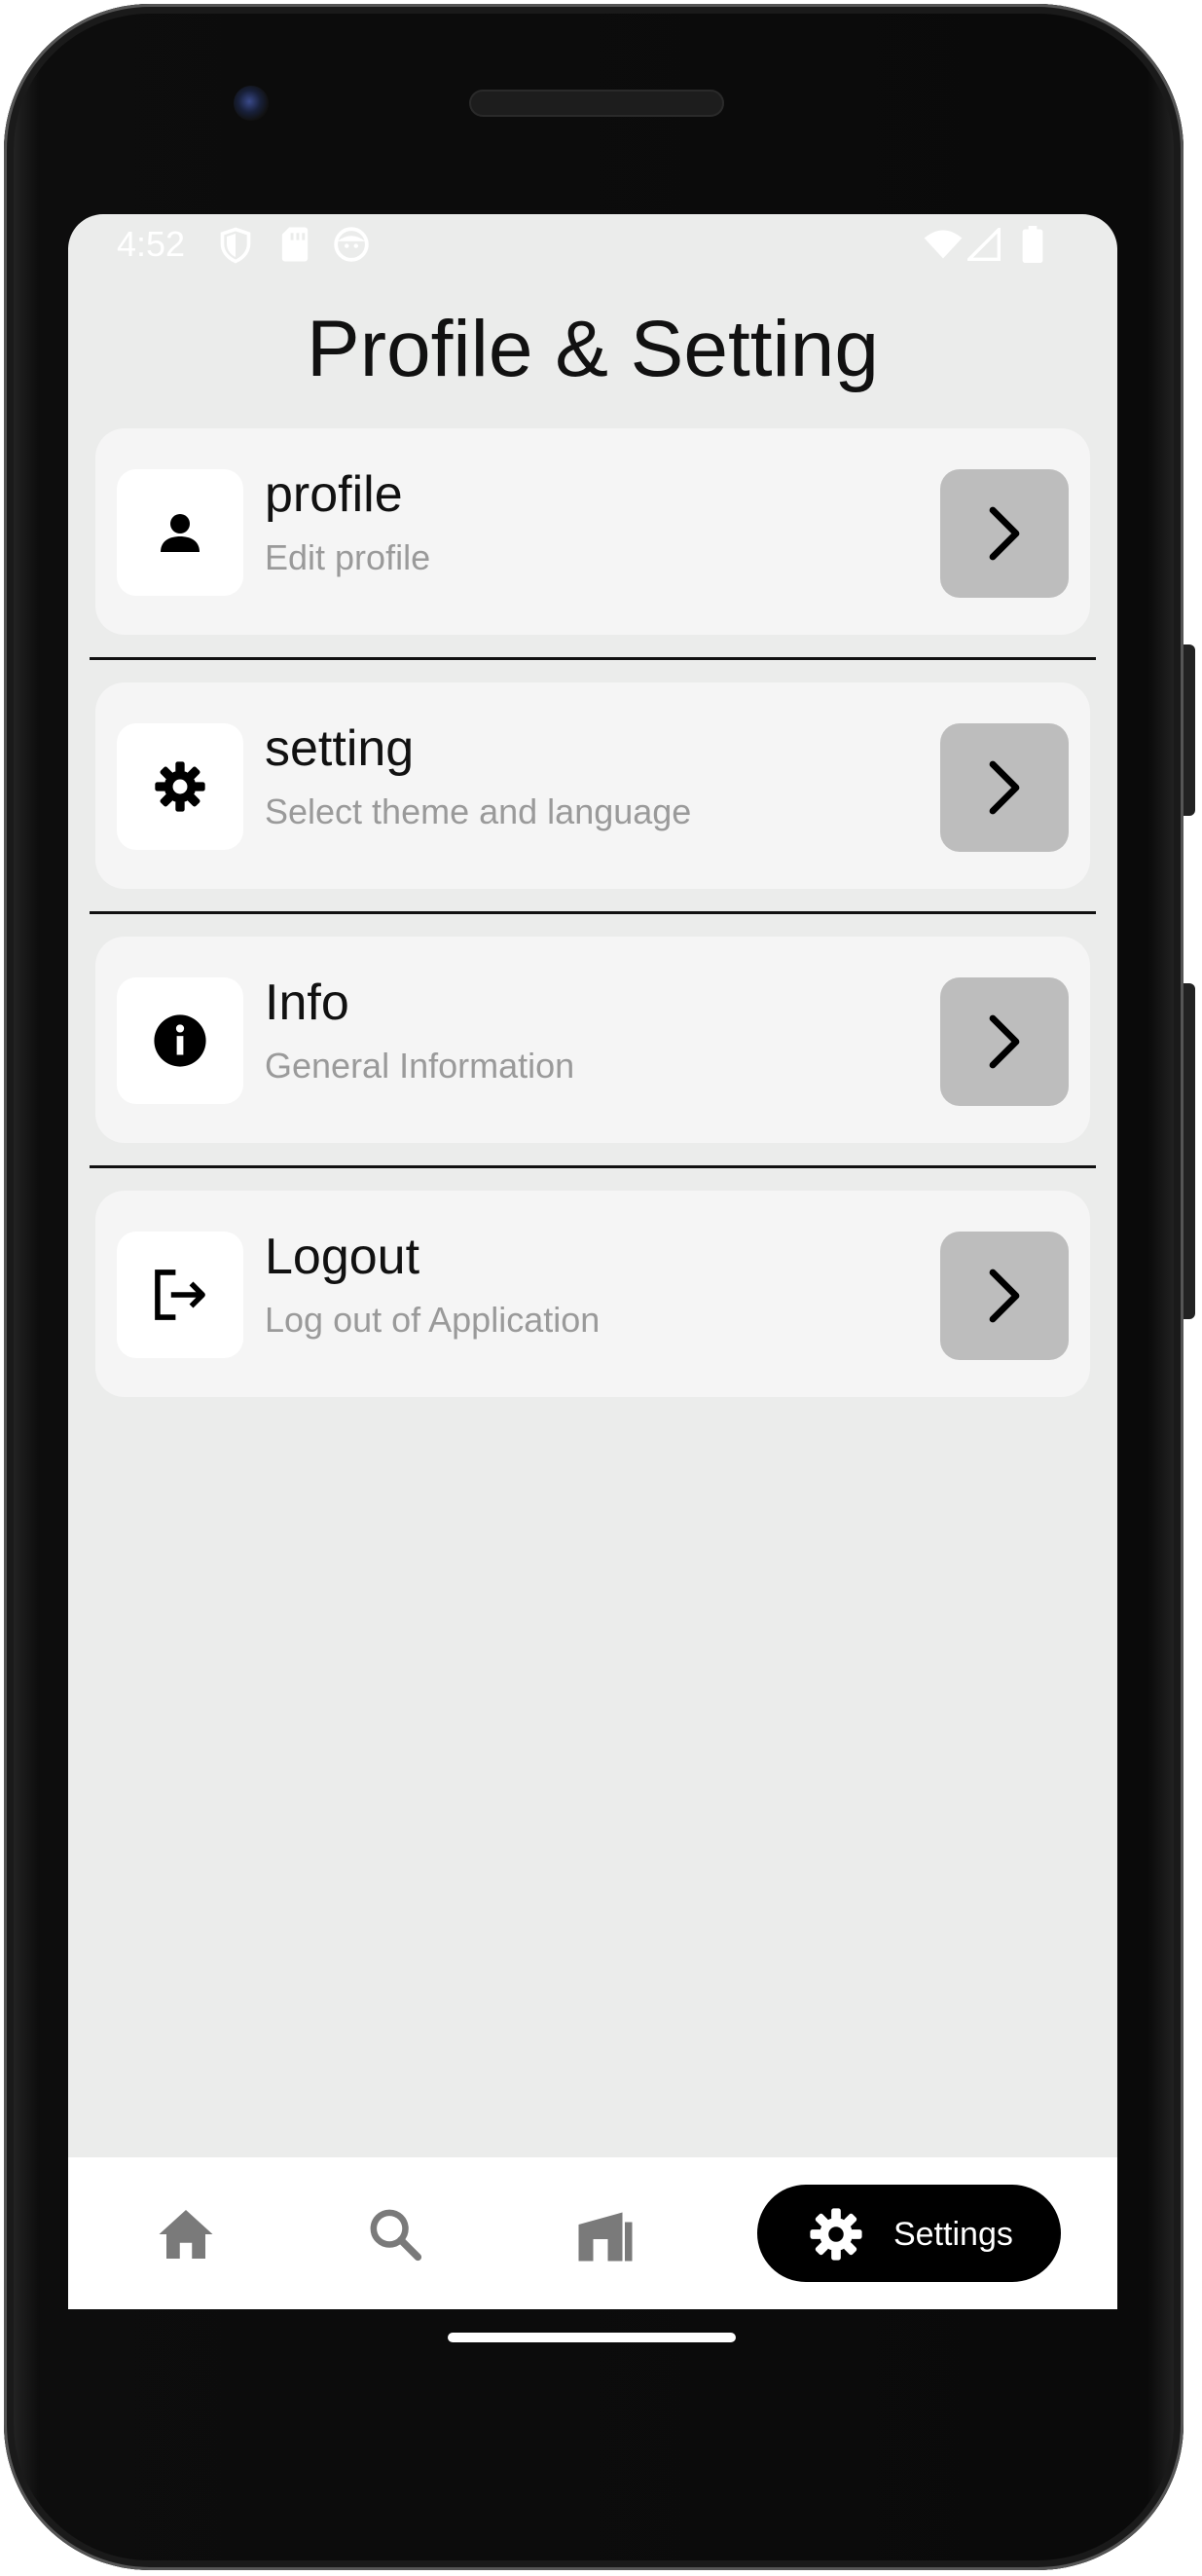  Describe the element at coordinates (334, 494) in the screenshot. I see `menu-title: profile` at that location.